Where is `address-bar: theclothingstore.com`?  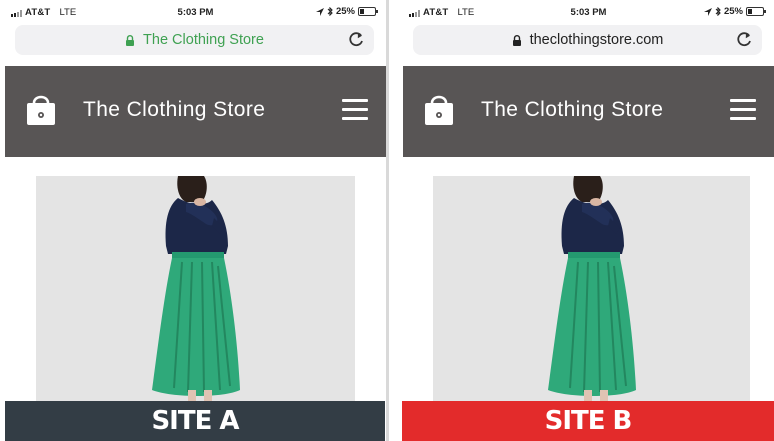
address-bar: theclothingstore.com is located at coordinates (587, 40).